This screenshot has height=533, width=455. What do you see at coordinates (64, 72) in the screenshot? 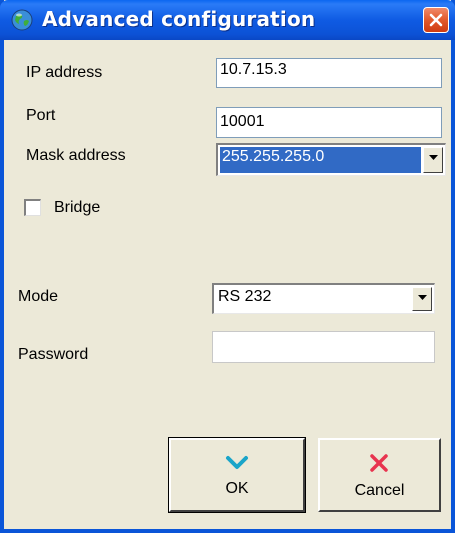
I see `ip-address-label: IP address` at bounding box center [64, 72].